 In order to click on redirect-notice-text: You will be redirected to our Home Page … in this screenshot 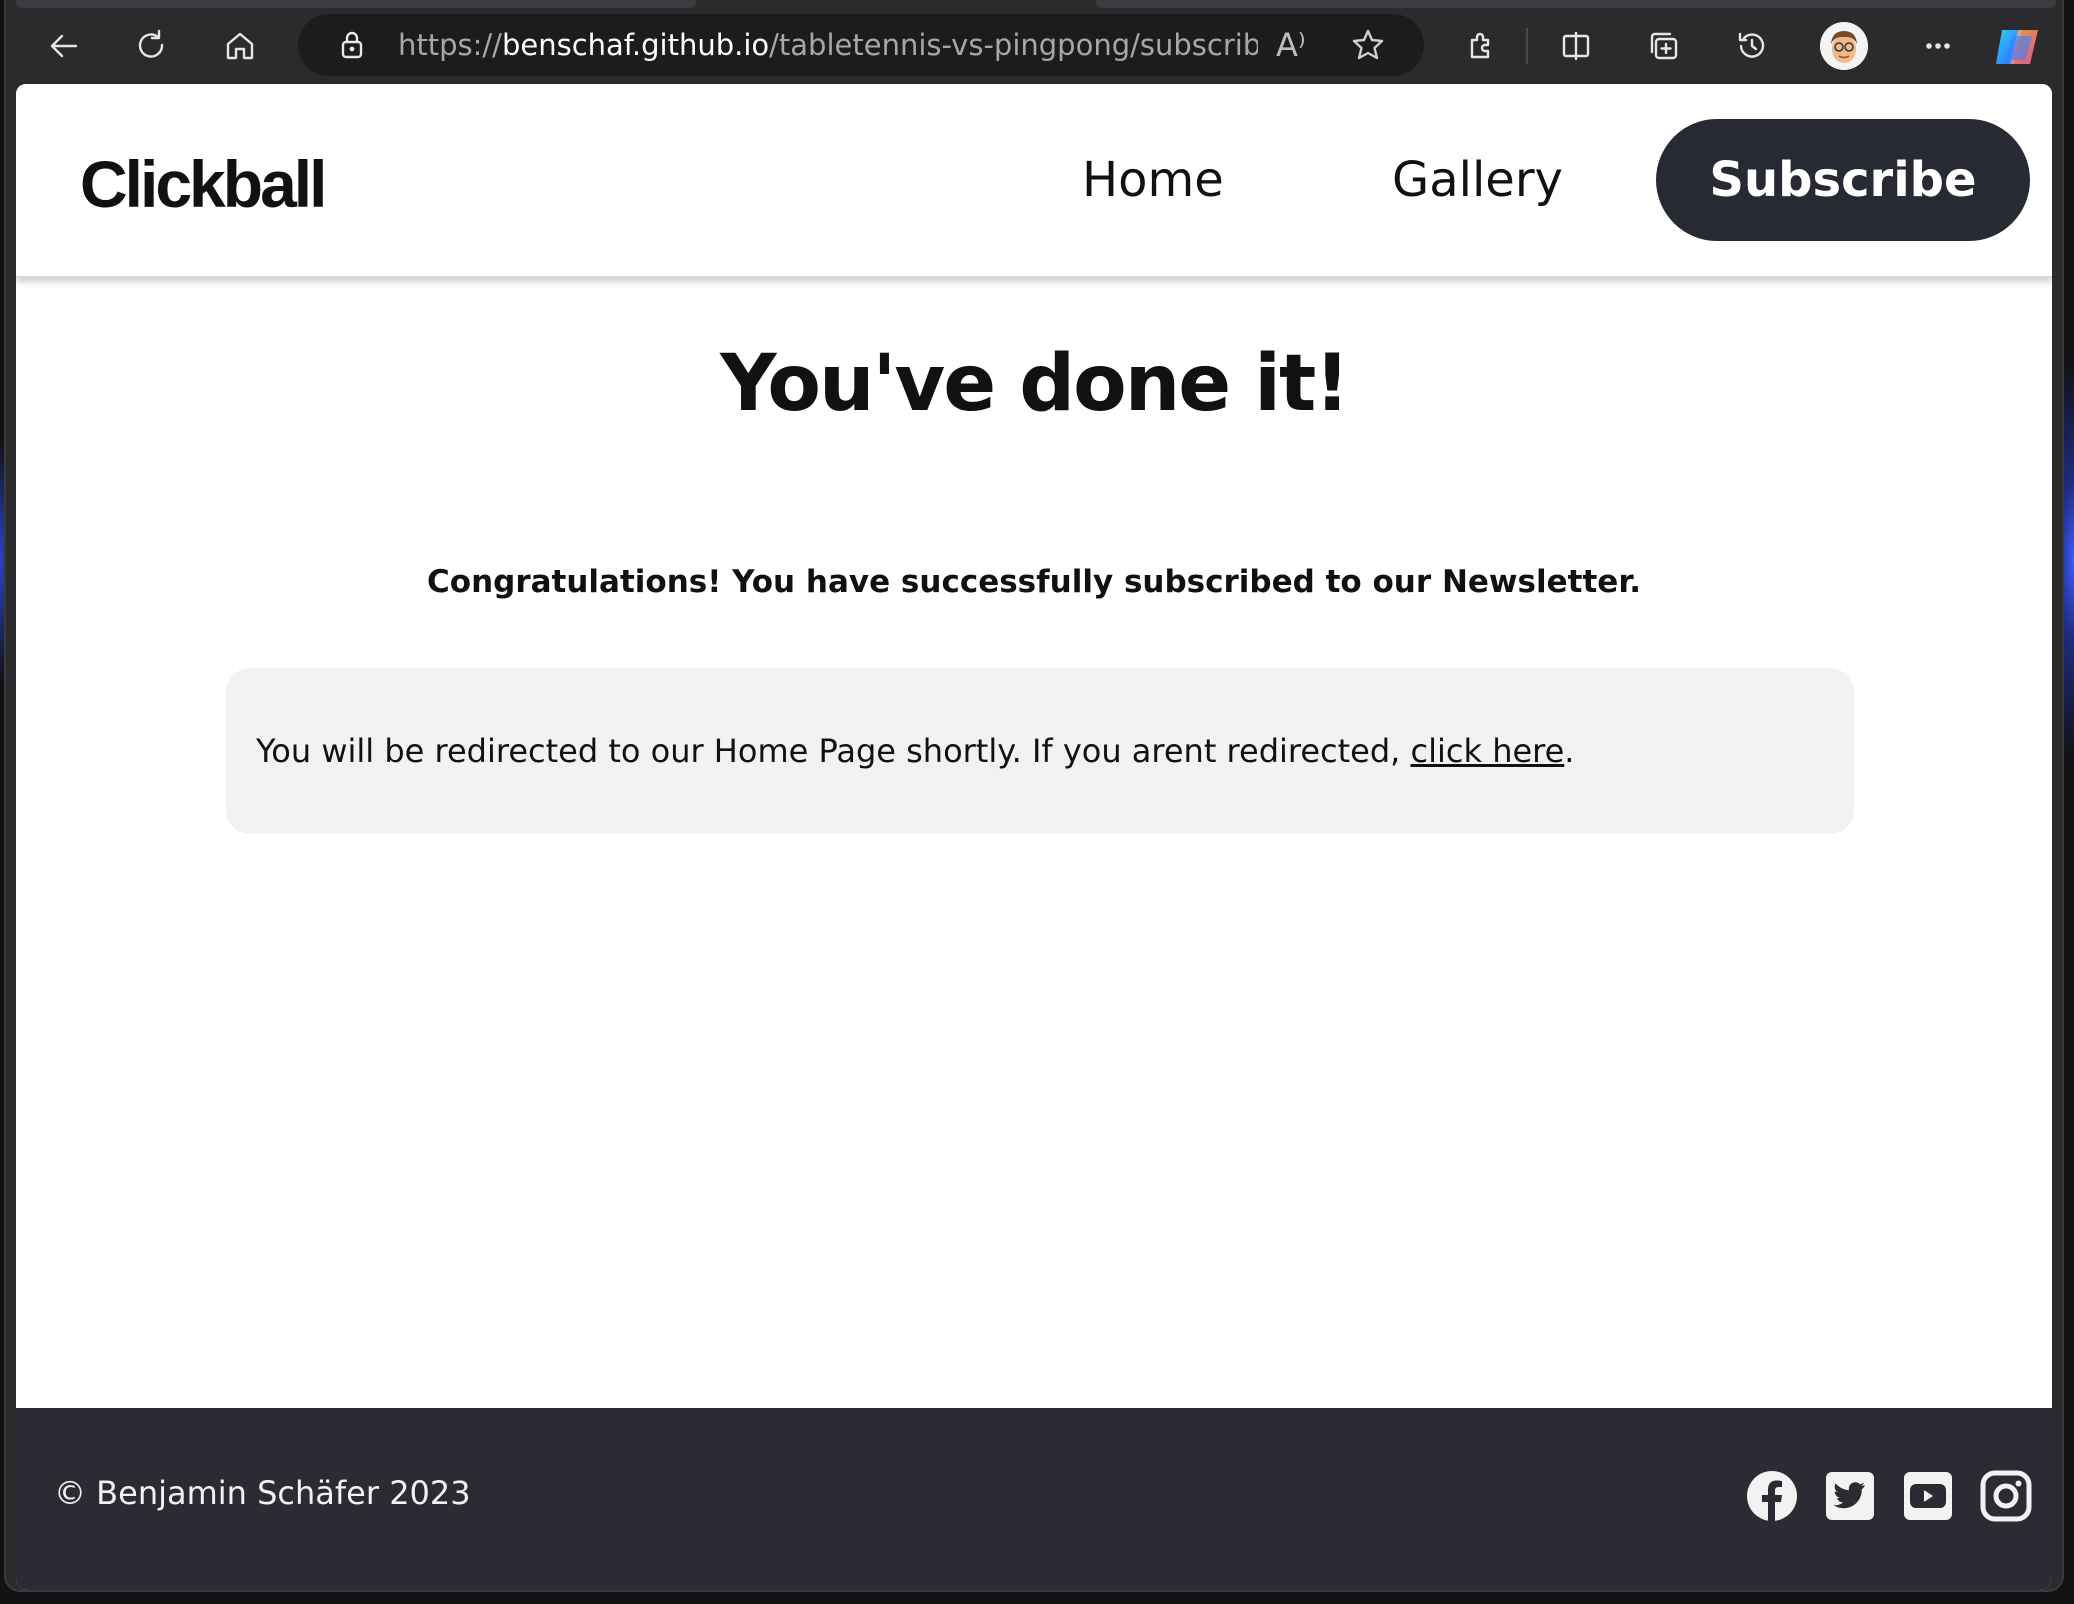, I will do `click(1046, 751)`.